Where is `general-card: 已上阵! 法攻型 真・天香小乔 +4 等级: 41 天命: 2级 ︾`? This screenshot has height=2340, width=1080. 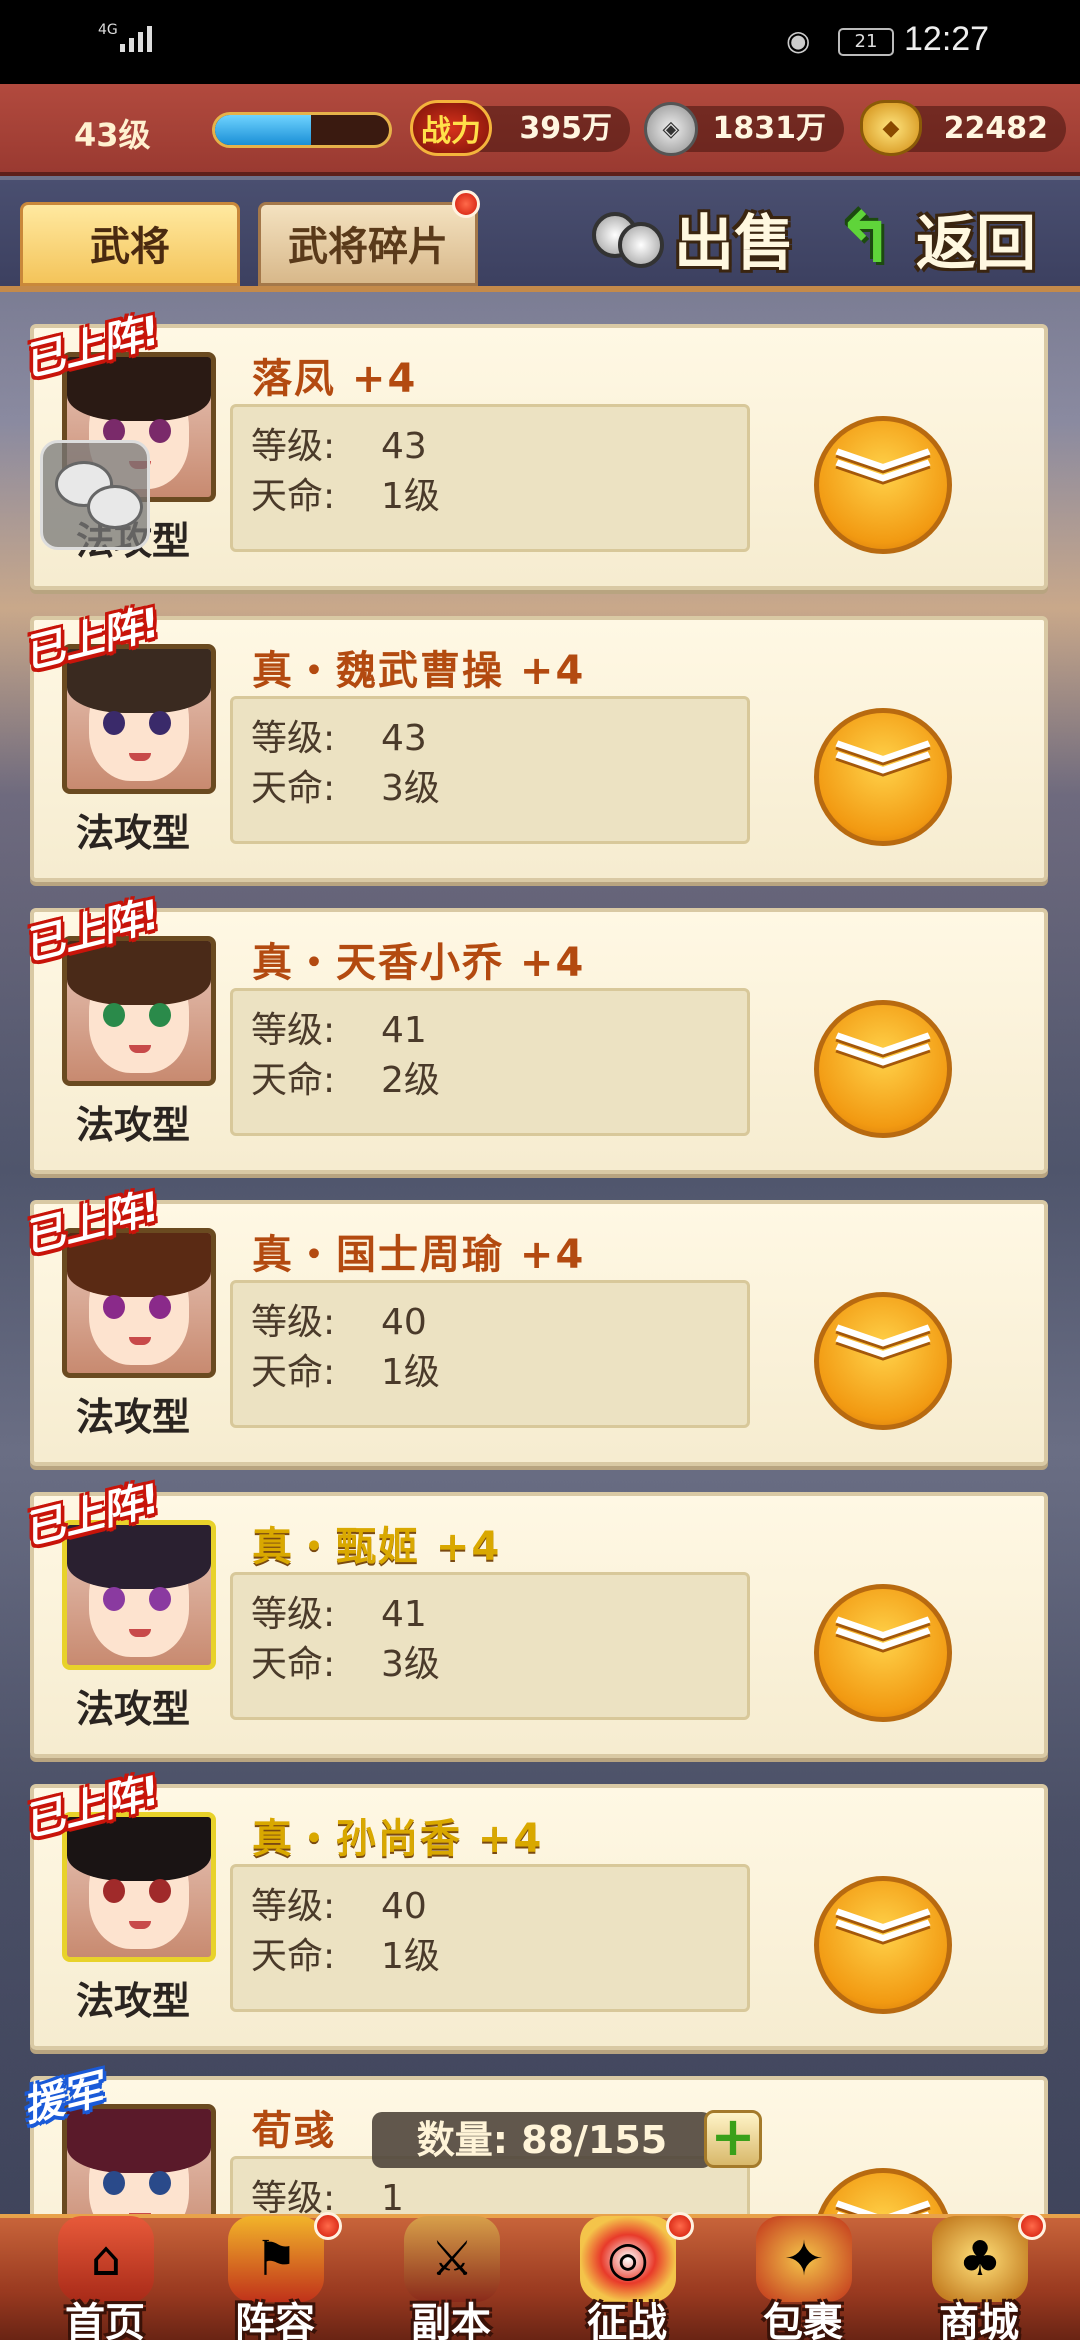 general-card: 已上阵! 法攻型 真・天香小乔 +4 等级: 41 天命: 2级 ︾ is located at coordinates (533, 1033).